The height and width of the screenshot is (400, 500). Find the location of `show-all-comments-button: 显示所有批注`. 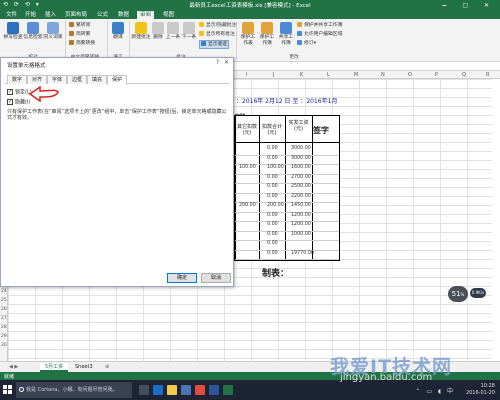

show-all-comments-button: 显示所有批注 is located at coordinates (217, 34).